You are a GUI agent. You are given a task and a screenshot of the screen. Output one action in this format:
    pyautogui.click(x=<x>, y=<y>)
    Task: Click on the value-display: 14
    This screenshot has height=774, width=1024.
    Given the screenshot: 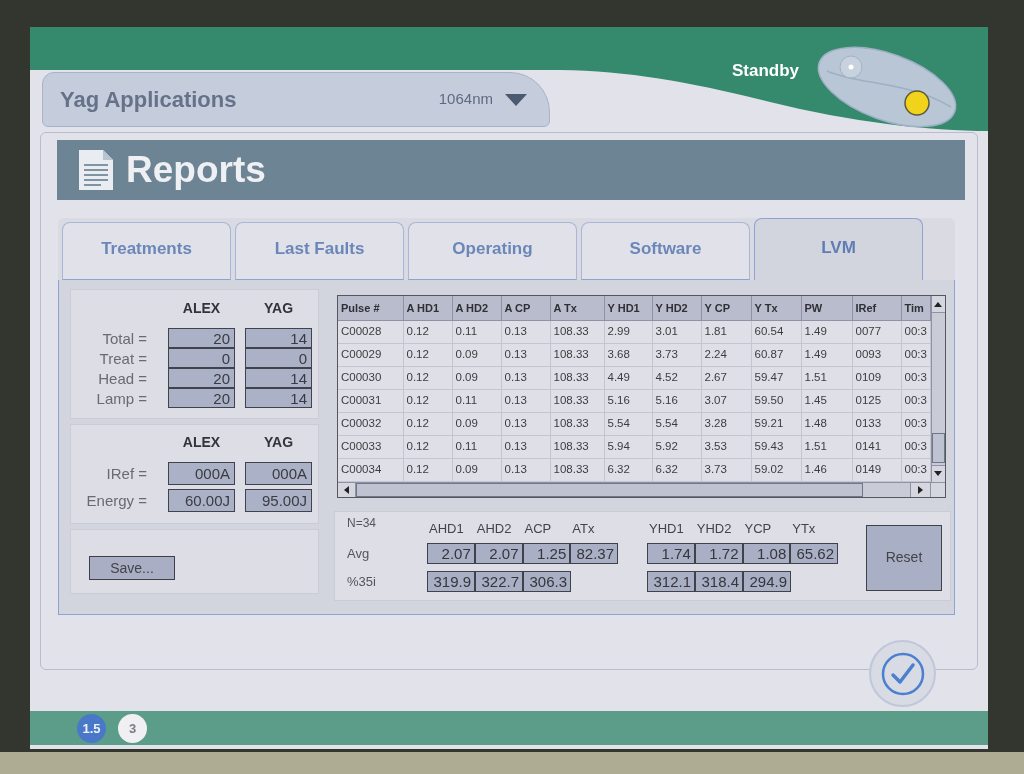 What is the action you would take?
    pyautogui.click(x=278, y=398)
    